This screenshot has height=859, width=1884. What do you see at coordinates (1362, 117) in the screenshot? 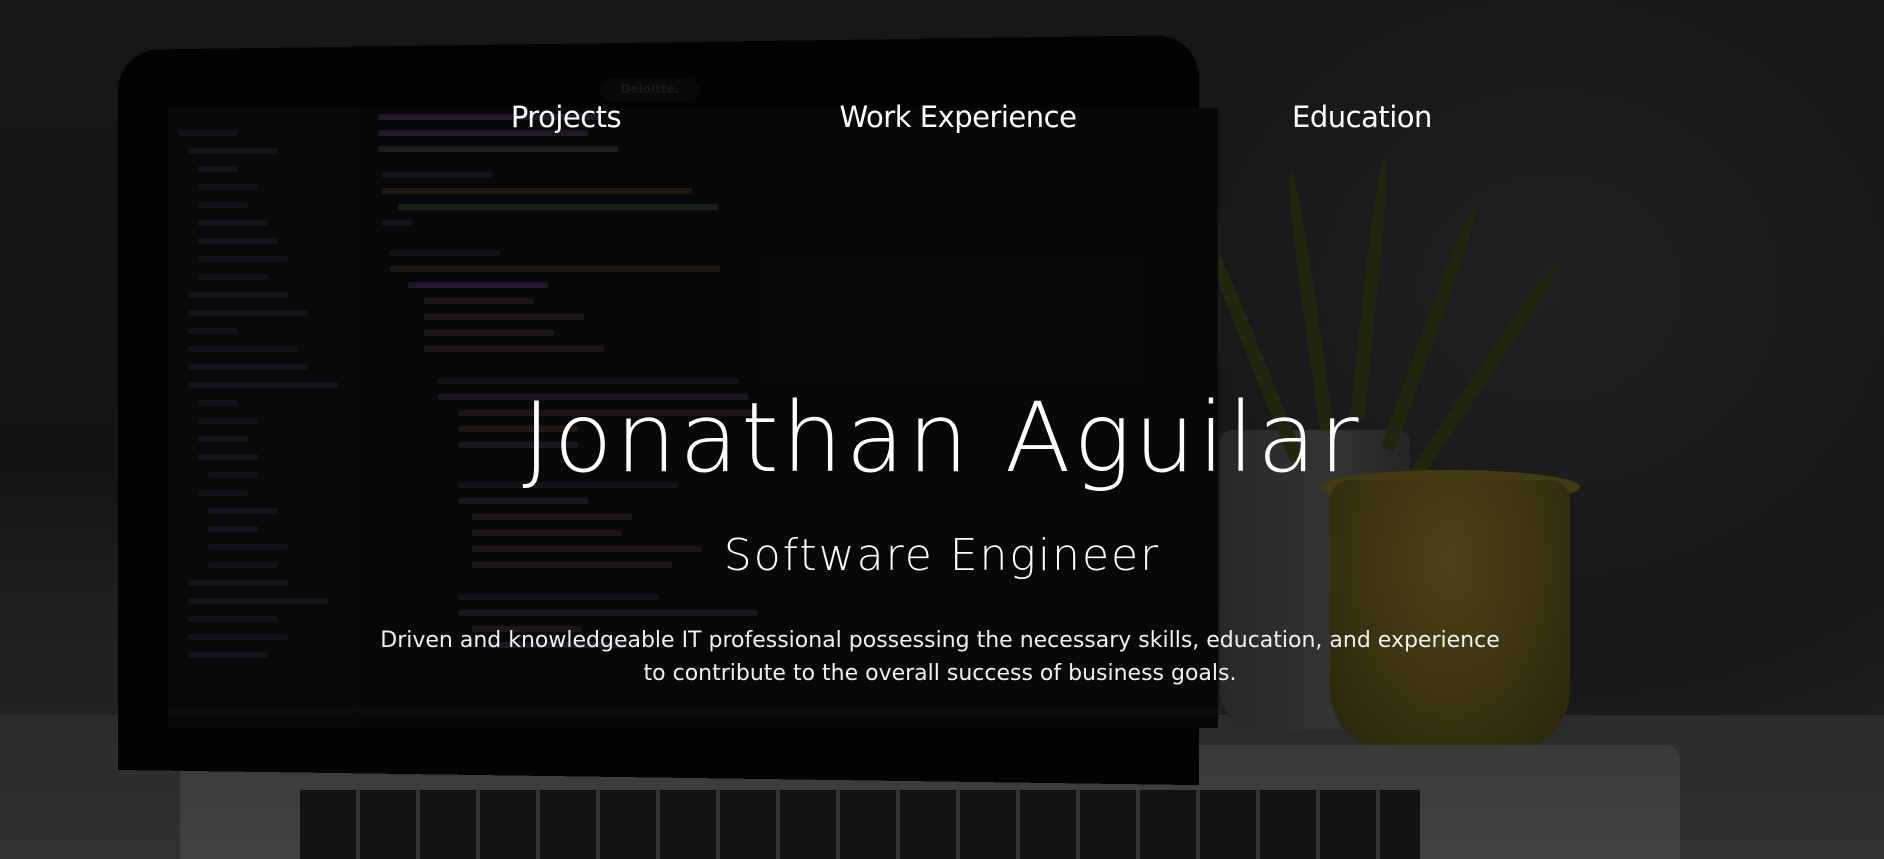
I see `nav-link-education: Education` at bounding box center [1362, 117].